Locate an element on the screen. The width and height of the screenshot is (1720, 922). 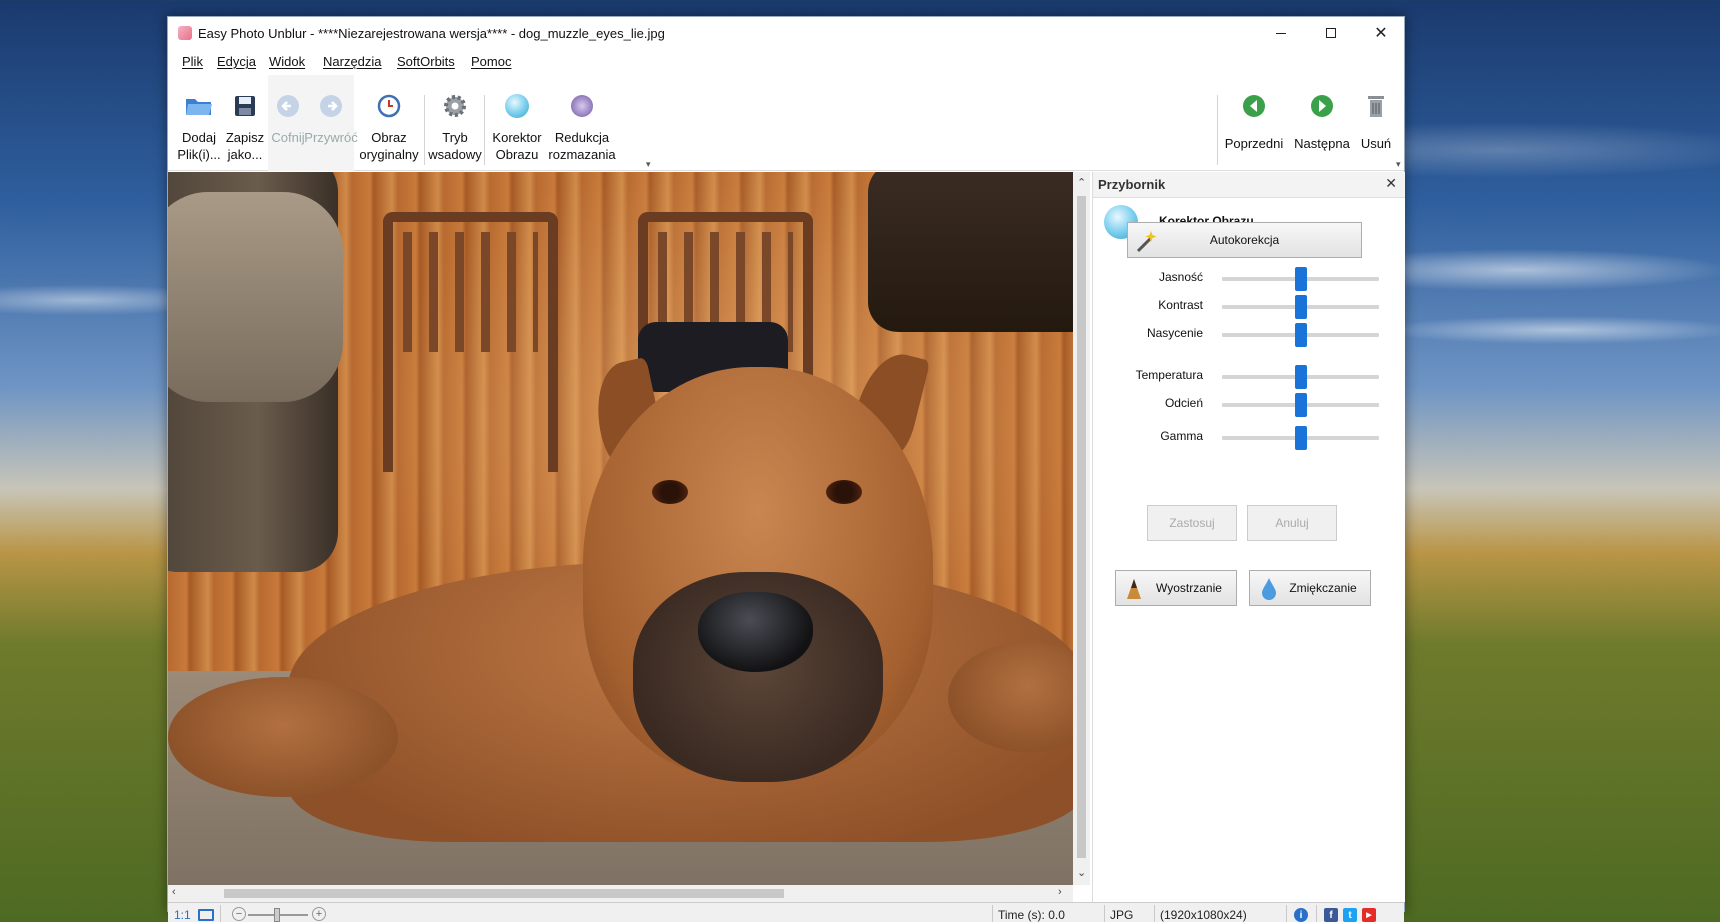
facebook-icon: f is located at coordinates (1331, 915).